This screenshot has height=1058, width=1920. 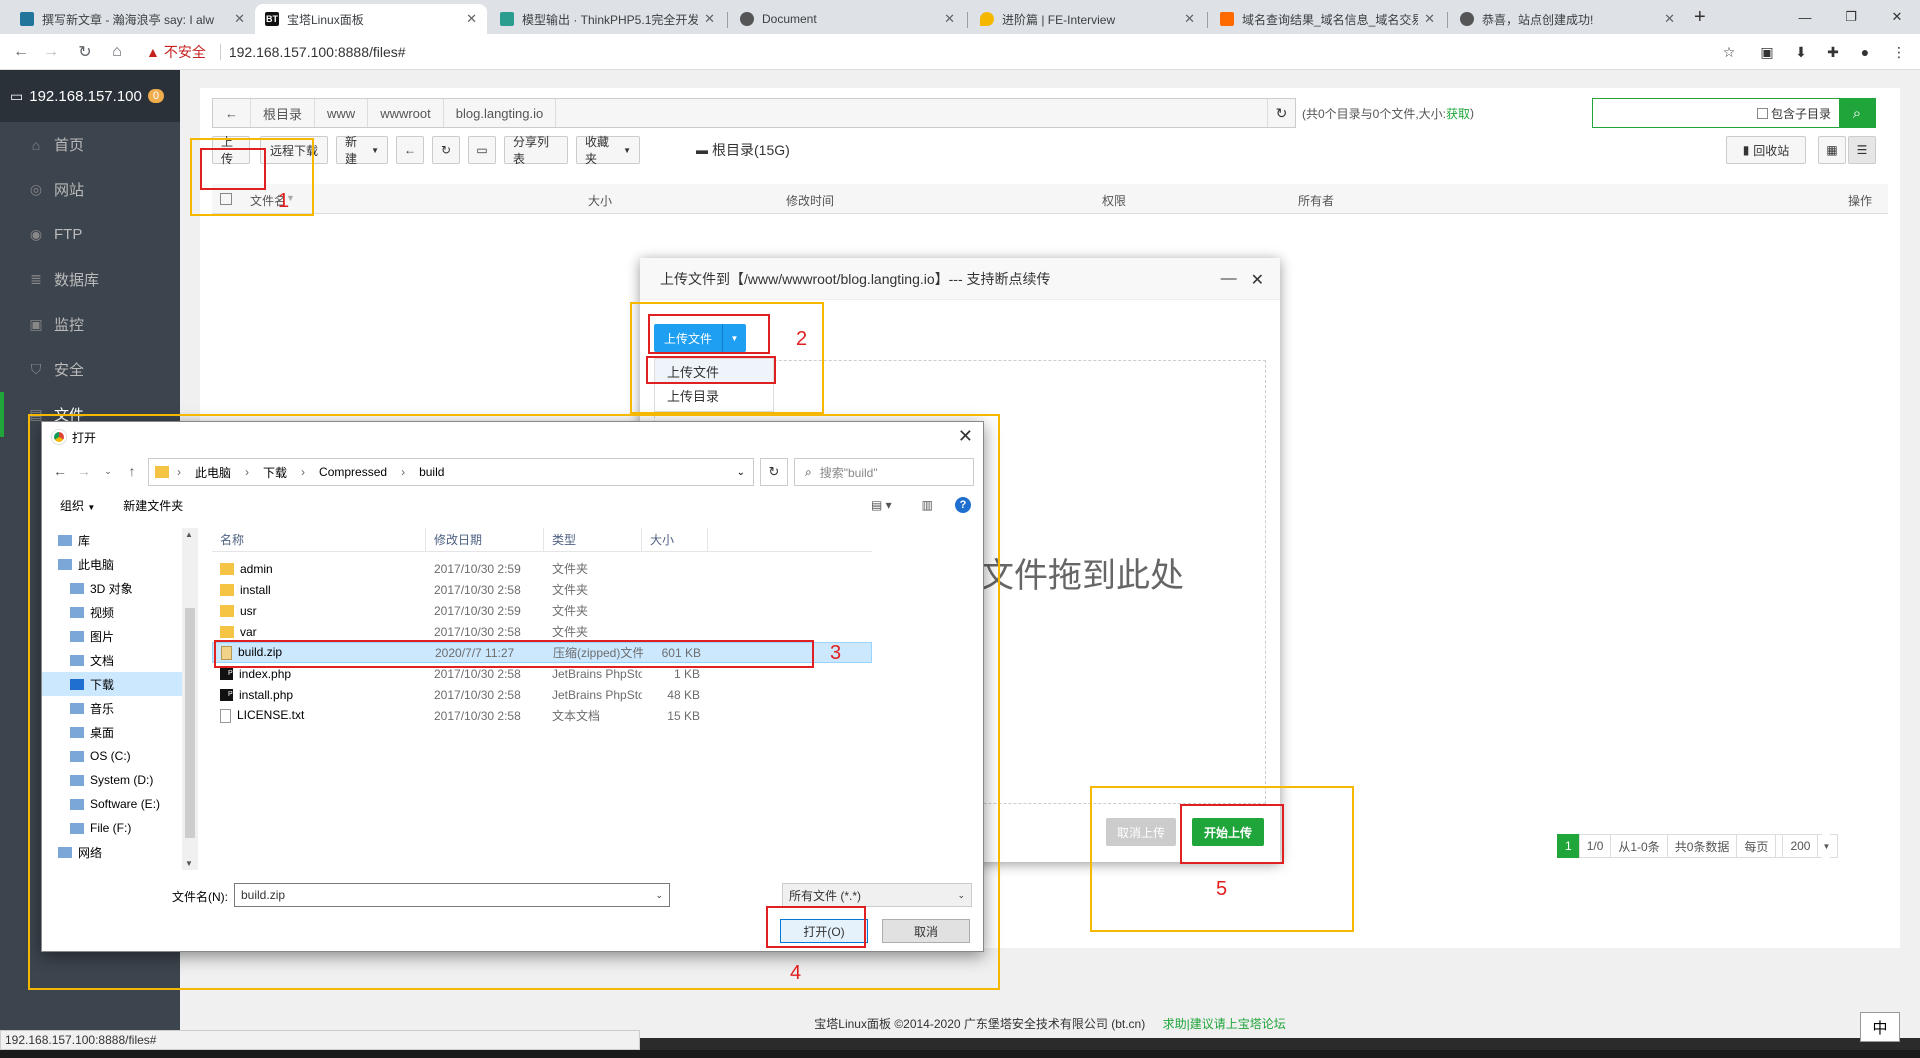 I want to click on search-icon: ⌕, so click(x=1857, y=113).